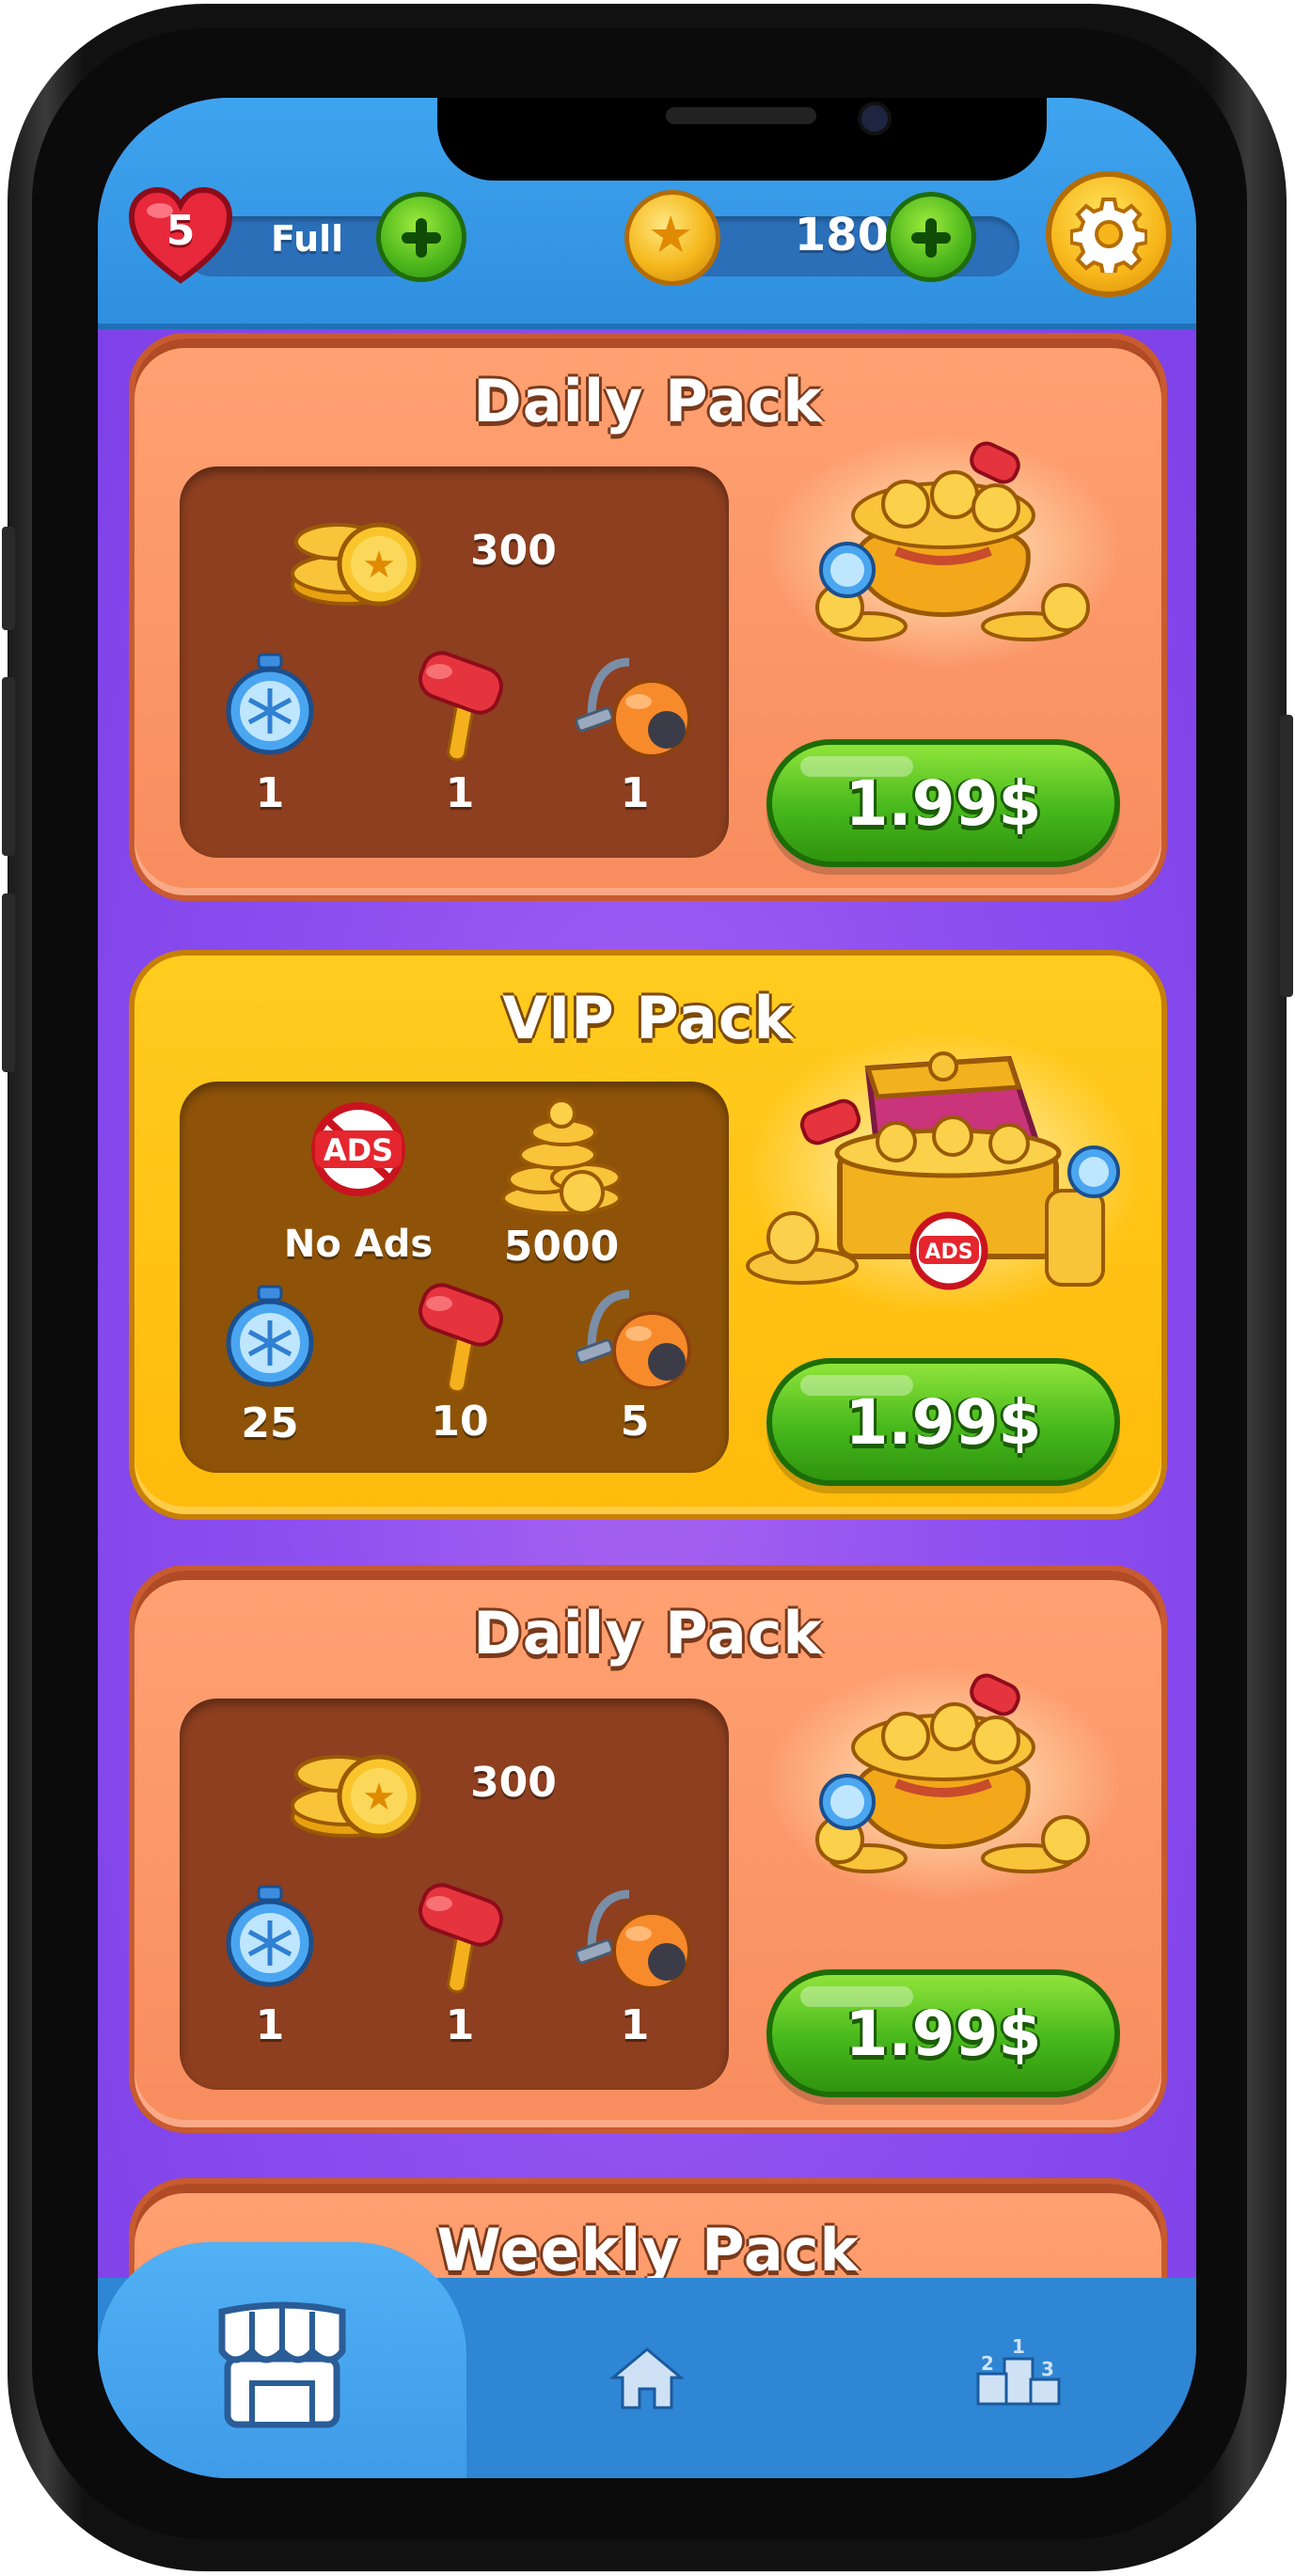 This screenshot has width=1295, height=2576. Describe the element at coordinates (1019, 2372) in the screenshot. I see `leaderboard-icon: 1 2 3` at that location.